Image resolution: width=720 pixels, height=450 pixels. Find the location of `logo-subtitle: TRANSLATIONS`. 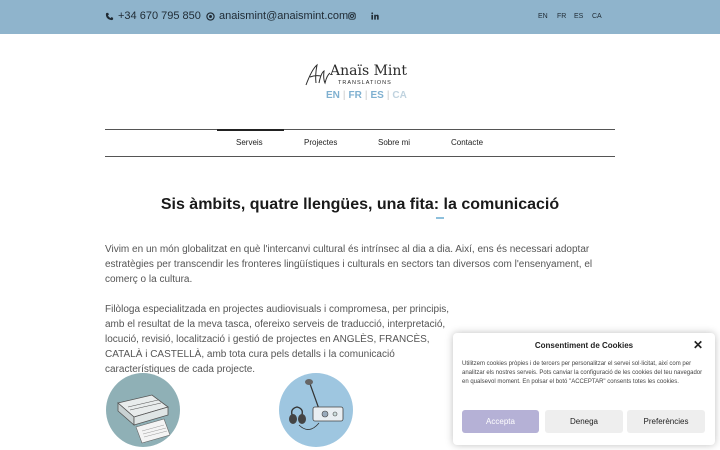

logo-subtitle: TRANSLATIONS is located at coordinates (365, 83).